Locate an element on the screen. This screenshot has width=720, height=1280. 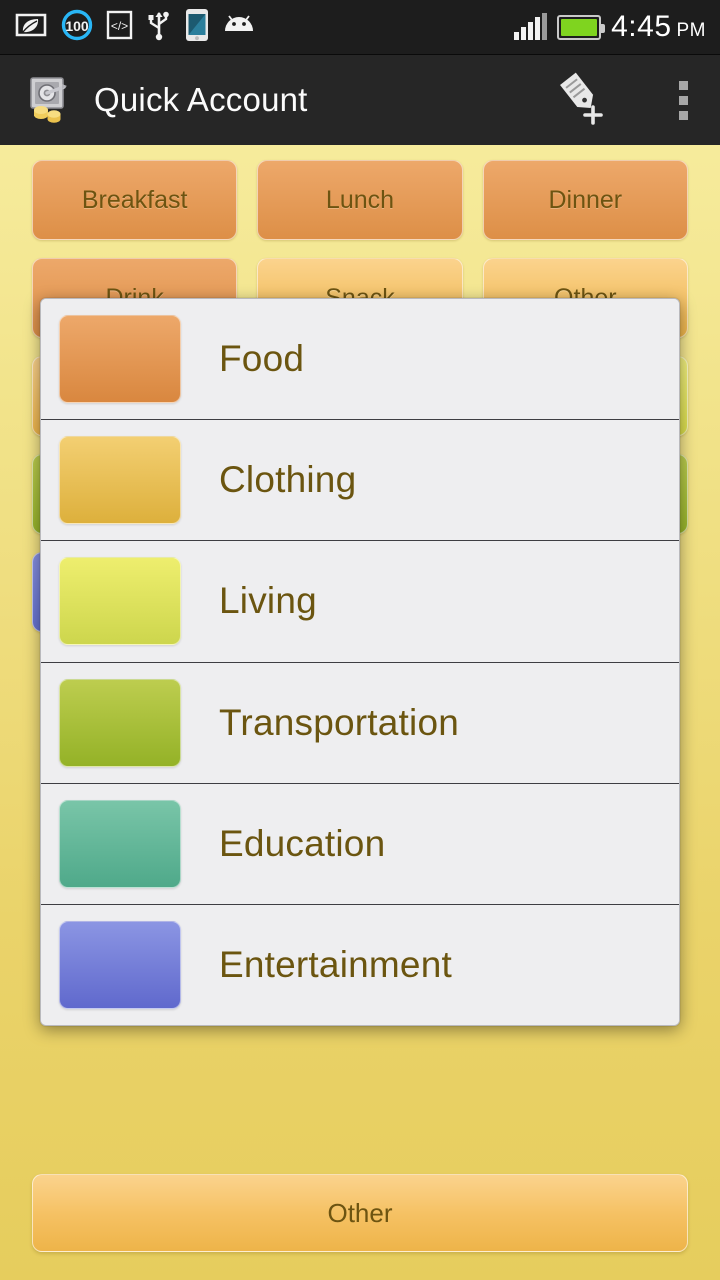
safe-vault-coins-icon is located at coordinates (50, 100).